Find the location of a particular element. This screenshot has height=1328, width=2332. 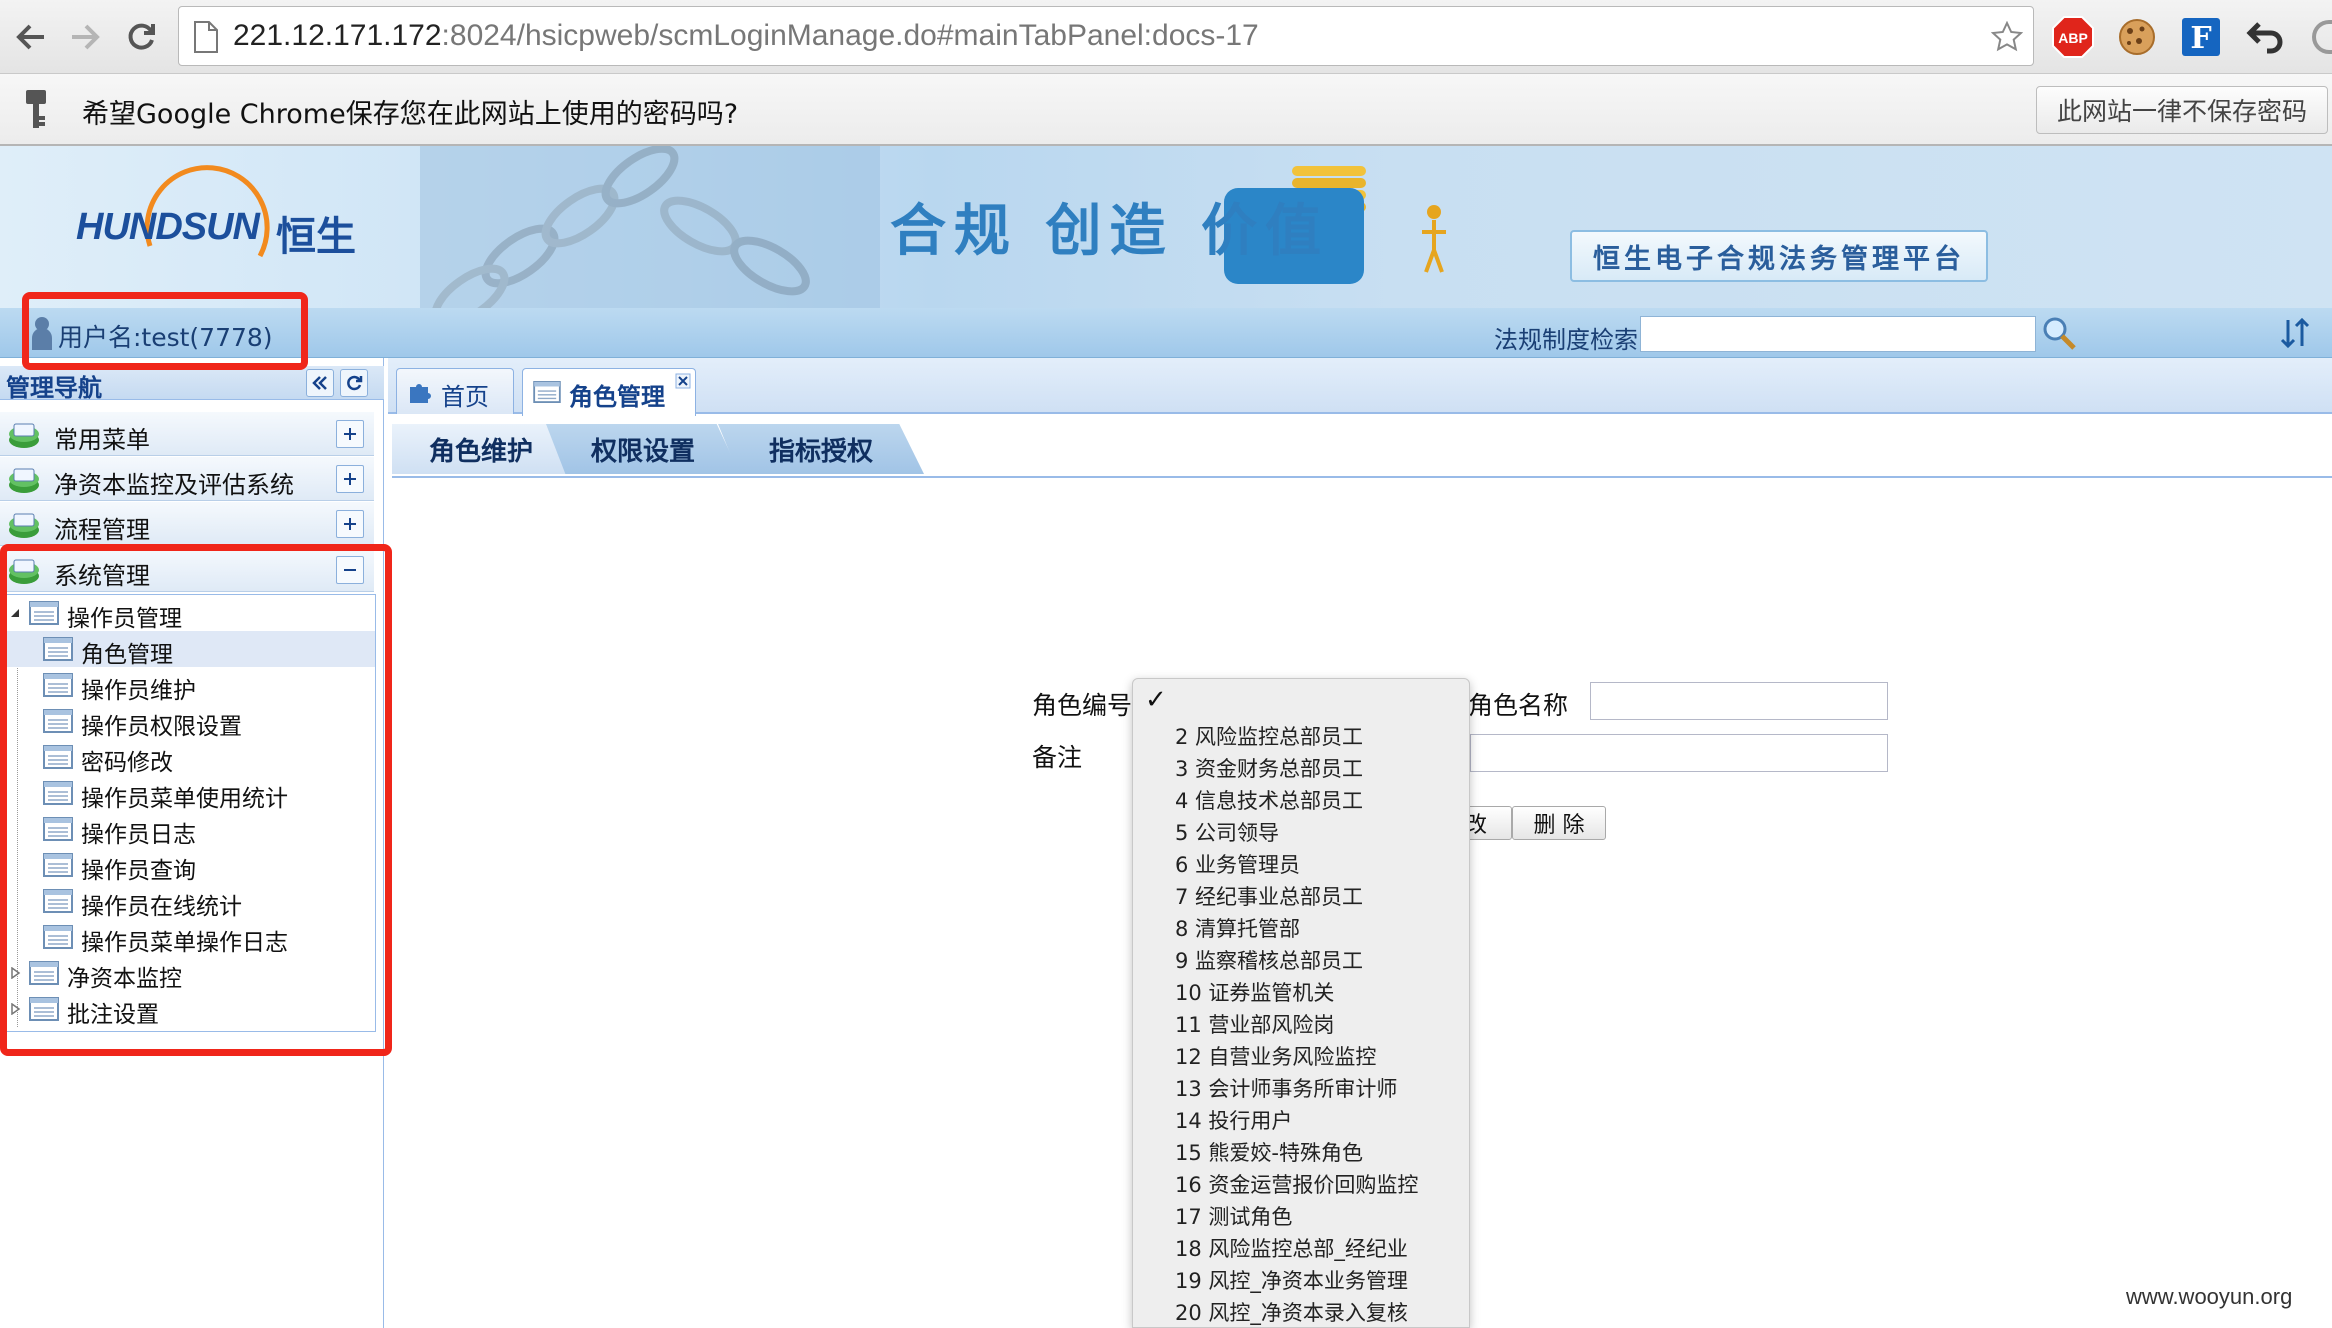

dropdown-option: 13 会计师事务所审计师 is located at coordinates (1286, 1088).